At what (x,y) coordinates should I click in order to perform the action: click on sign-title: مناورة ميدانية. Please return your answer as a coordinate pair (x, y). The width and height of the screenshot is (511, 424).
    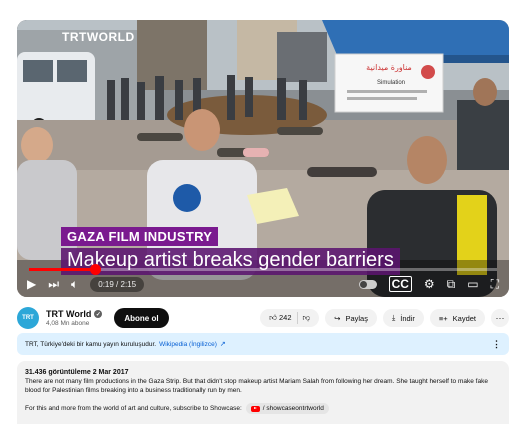
    Looking at the image, I should click on (389, 67).